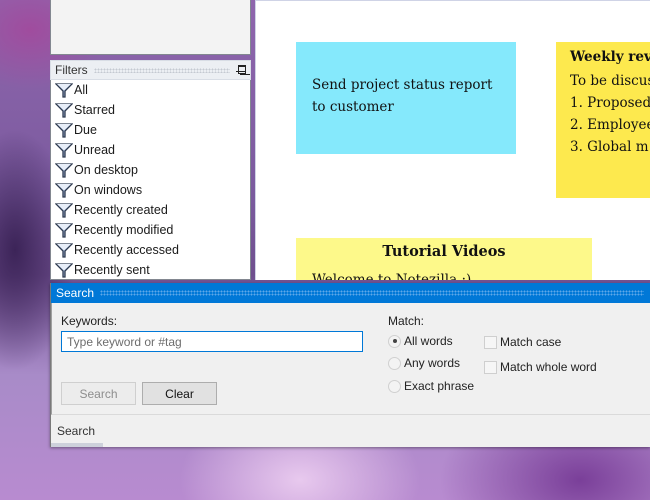 This screenshot has width=650, height=500. Describe the element at coordinates (150, 190) in the screenshot. I see `filter-item-on-windows: On windows` at that location.